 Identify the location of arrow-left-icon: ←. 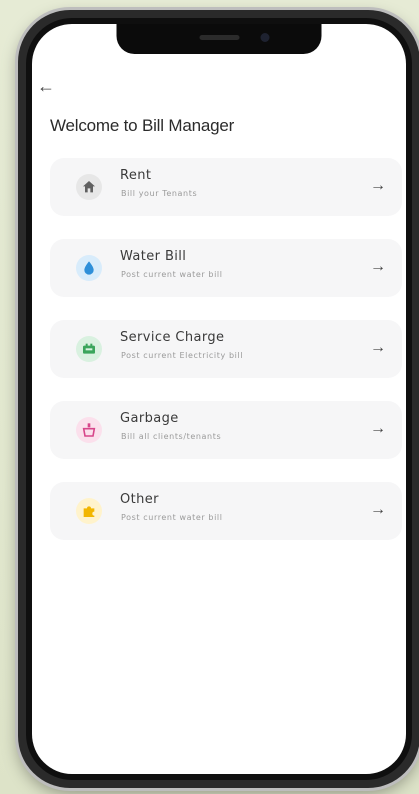
(46, 86).